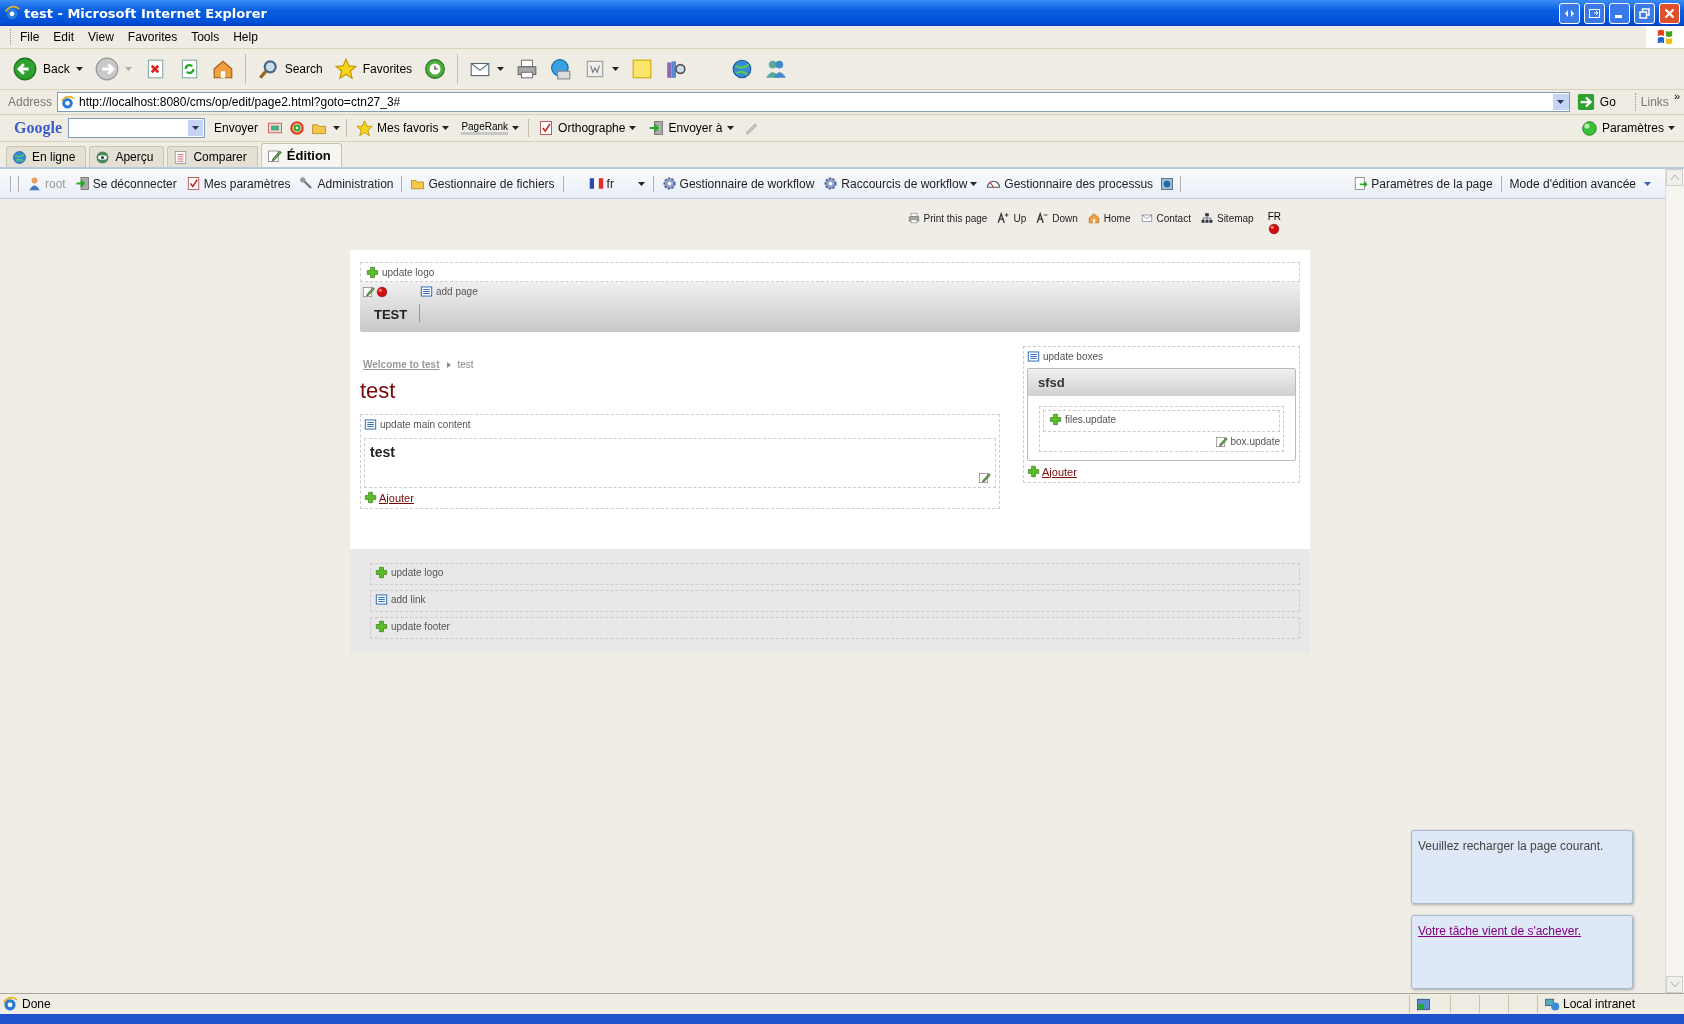  Describe the element at coordinates (46, 156) in the screenshot. I see `tab: En ligne` at that location.